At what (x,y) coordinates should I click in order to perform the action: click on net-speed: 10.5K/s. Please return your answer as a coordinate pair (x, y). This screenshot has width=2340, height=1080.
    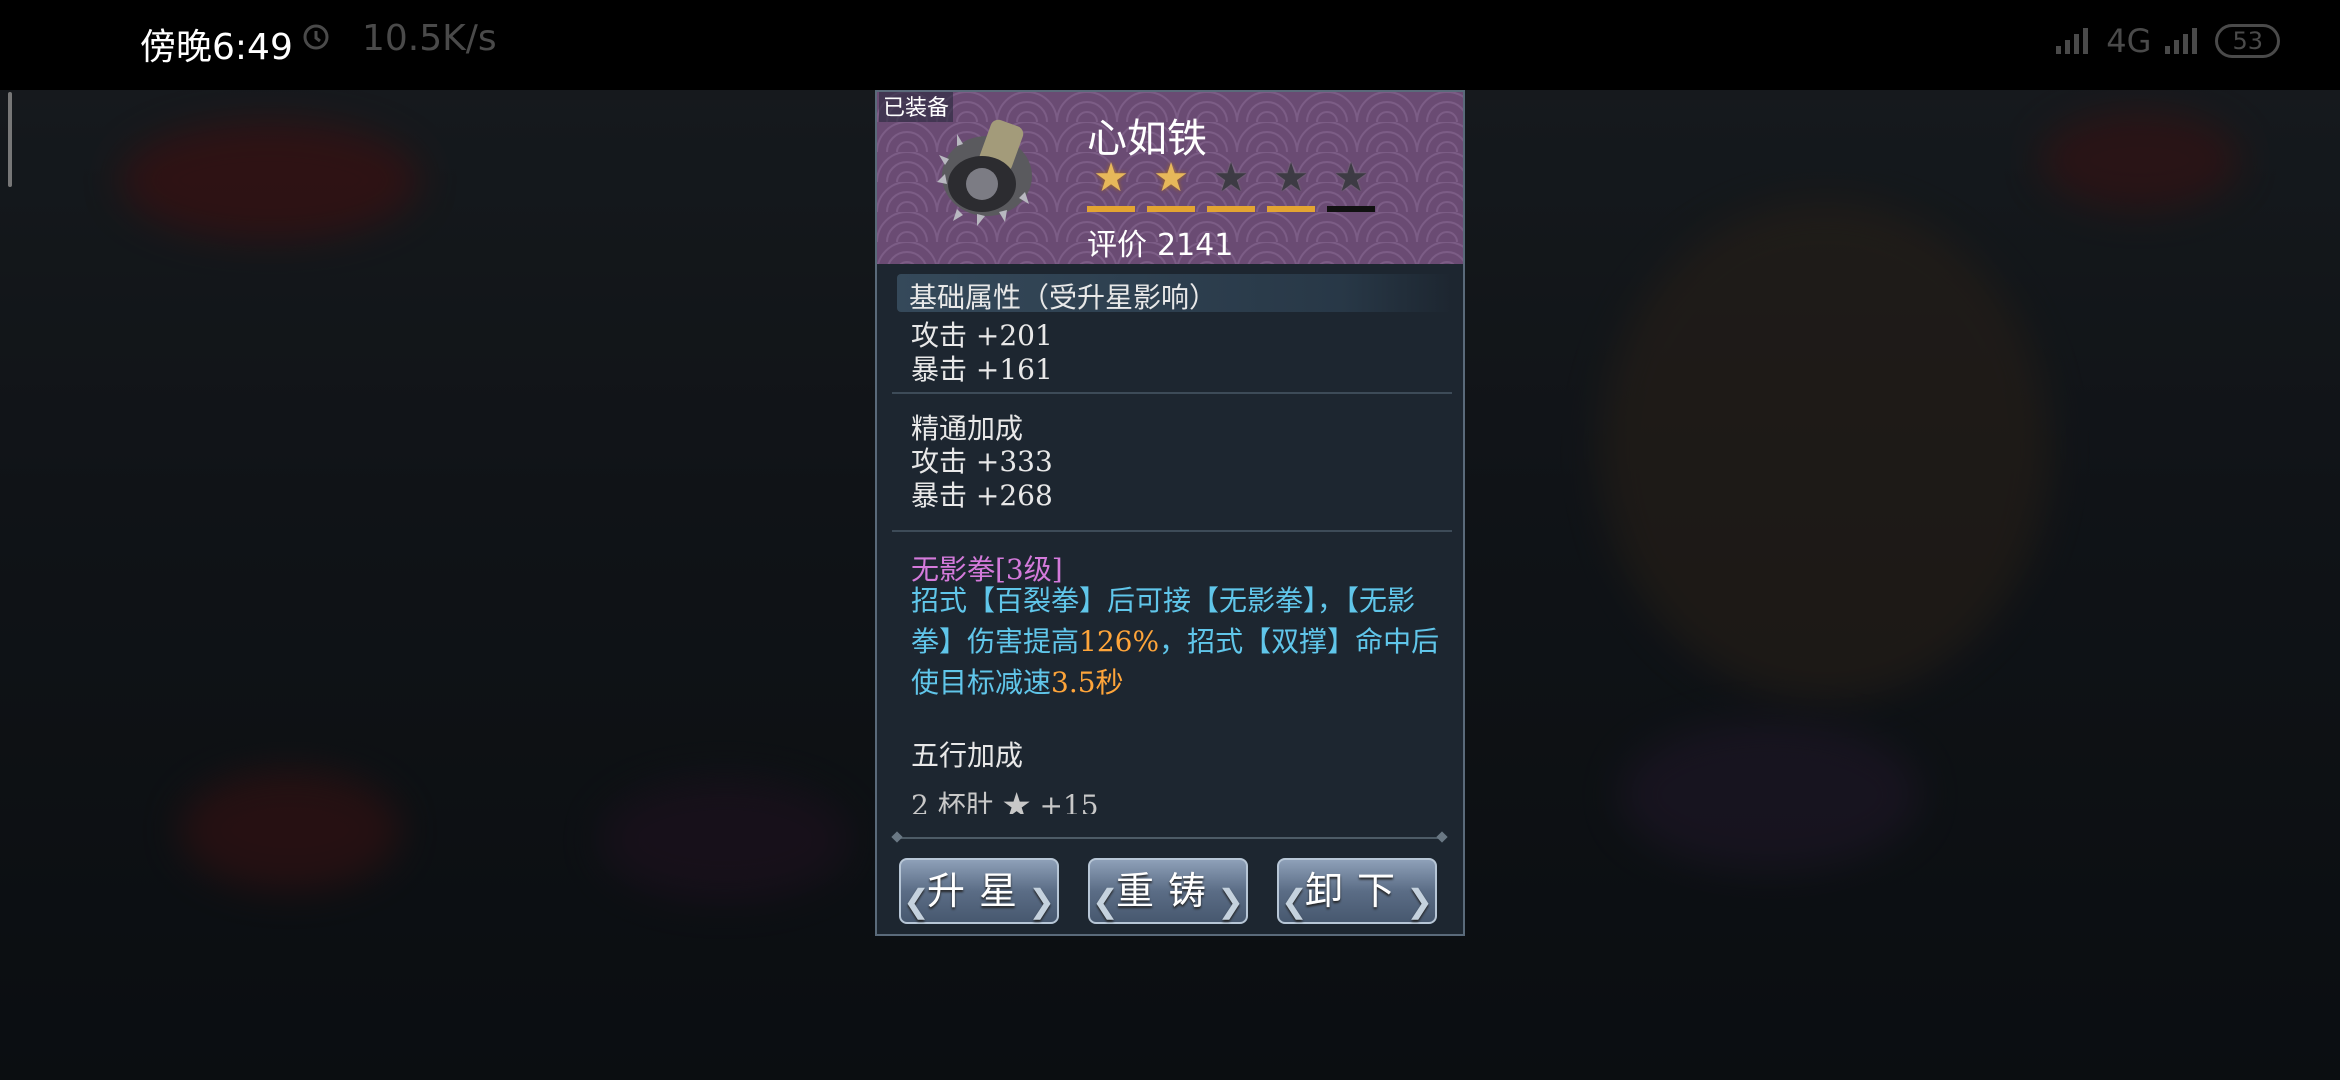
    Looking at the image, I should click on (429, 38).